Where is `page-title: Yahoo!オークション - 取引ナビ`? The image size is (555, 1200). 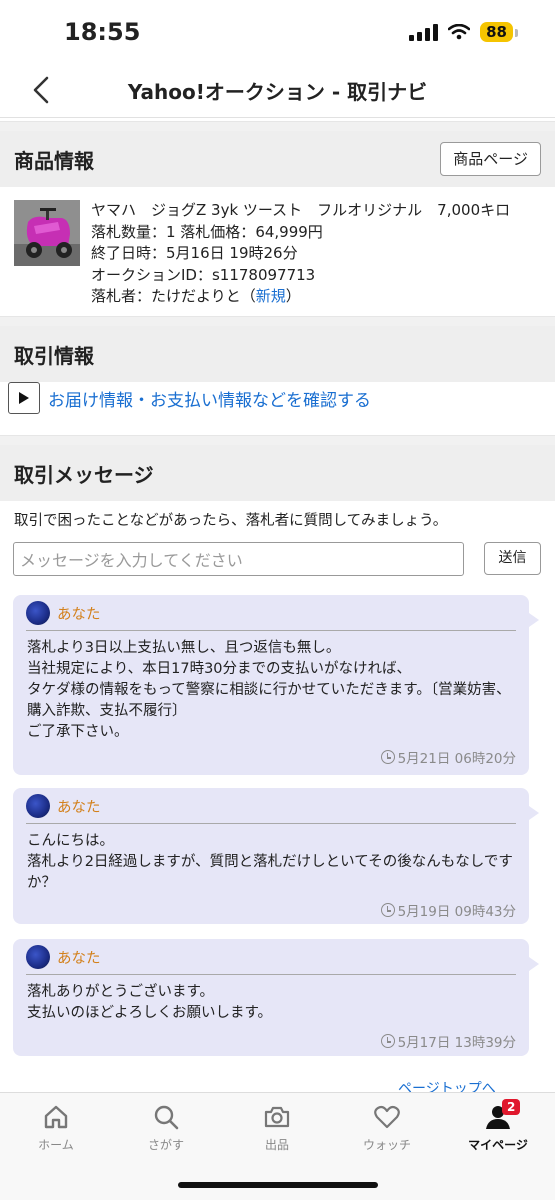
page-title: Yahoo!オークション - 取引ナビ is located at coordinates (277, 92).